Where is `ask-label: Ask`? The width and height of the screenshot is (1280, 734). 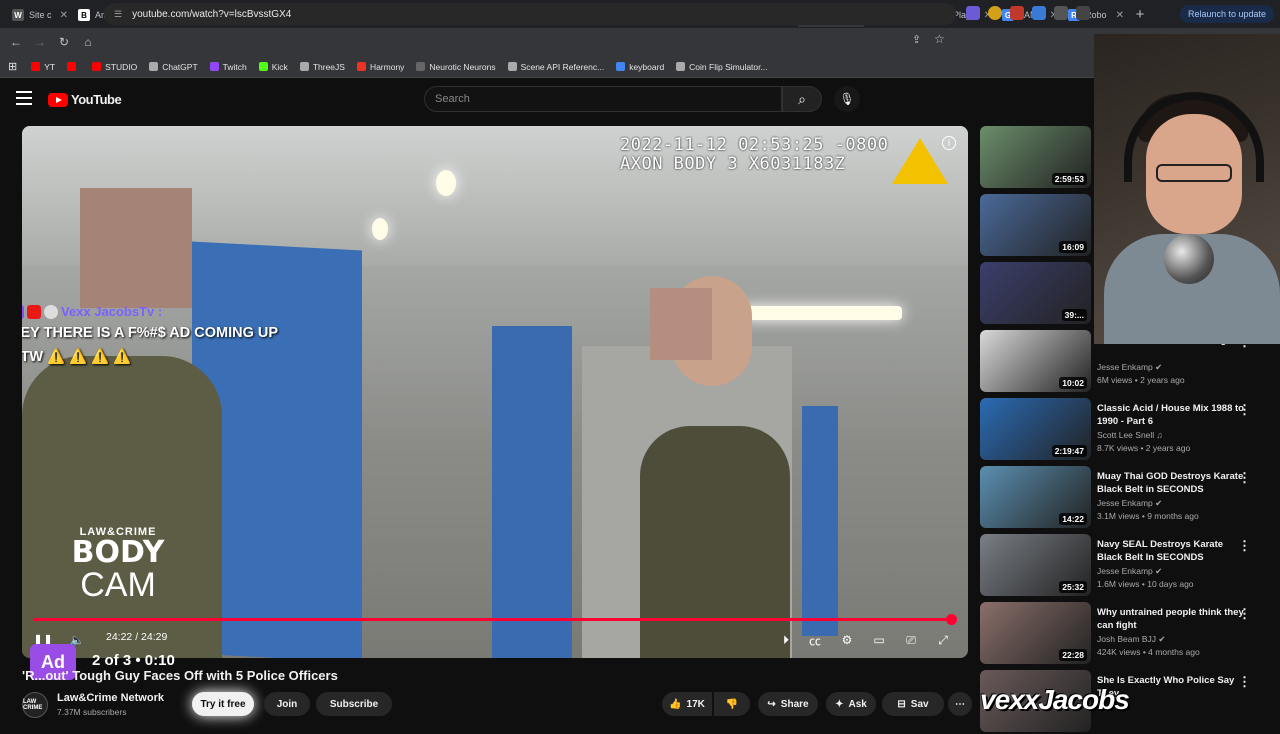 ask-label: Ask is located at coordinates (857, 704).